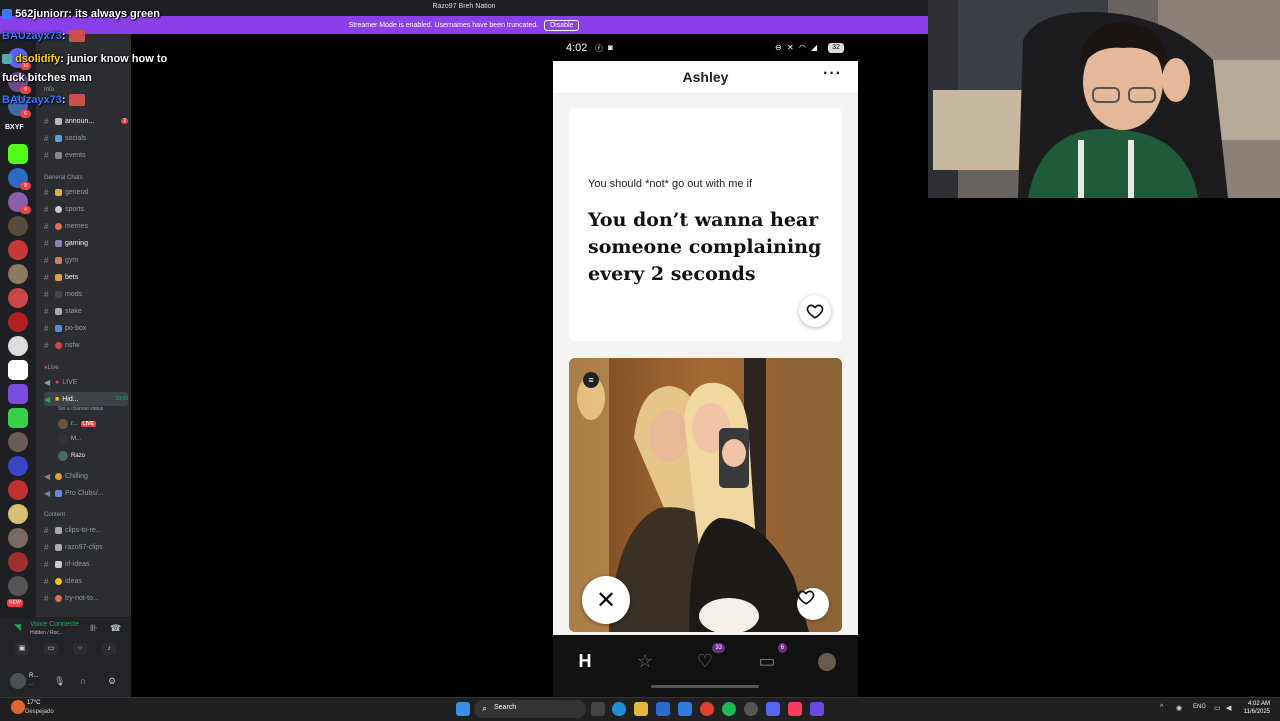  I want to click on category-general: General Chats, so click(63, 178).